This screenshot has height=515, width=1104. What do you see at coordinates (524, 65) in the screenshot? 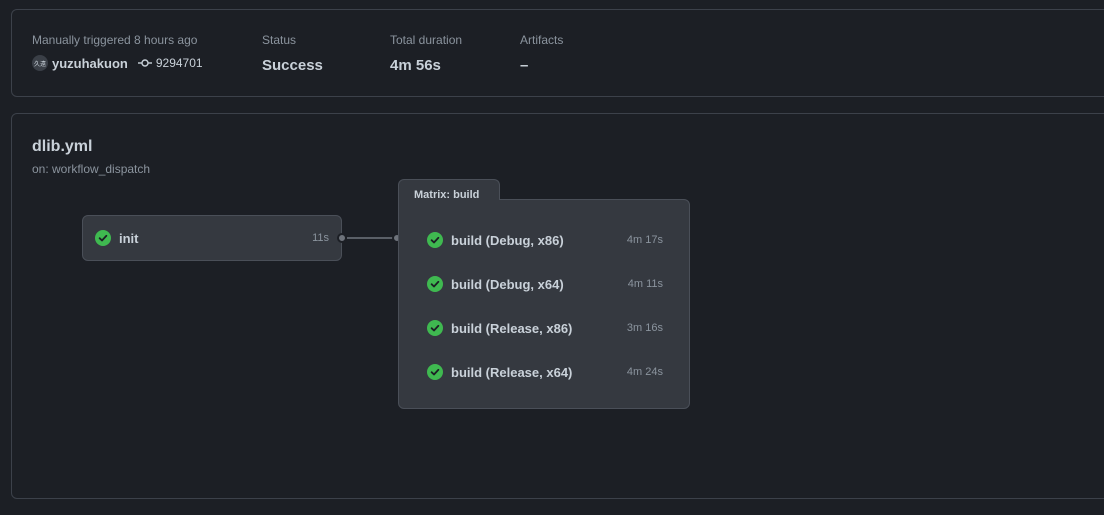
I see `artifacts-value: –` at bounding box center [524, 65].